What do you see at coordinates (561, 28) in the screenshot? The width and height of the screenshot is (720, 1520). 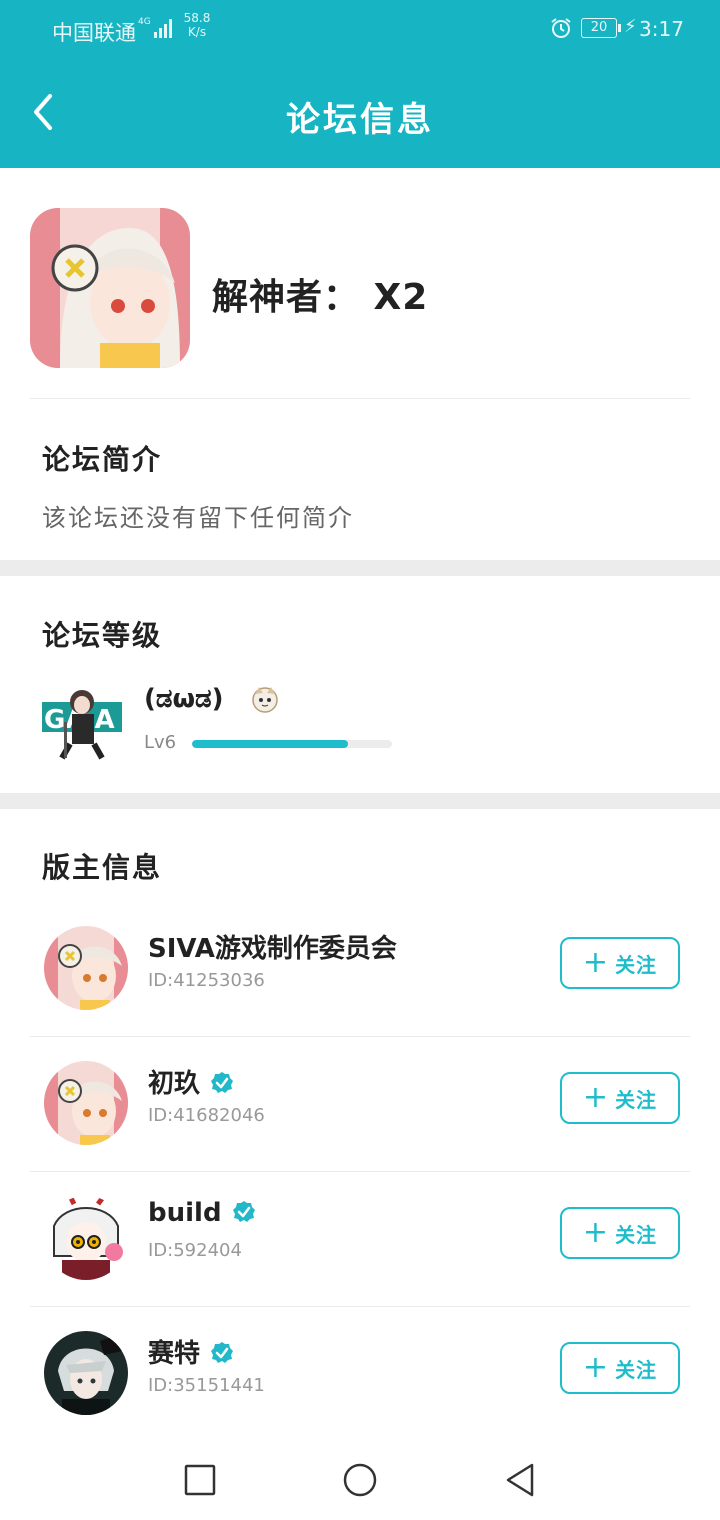 I see `alarm-icon` at bounding box center [561, 28].